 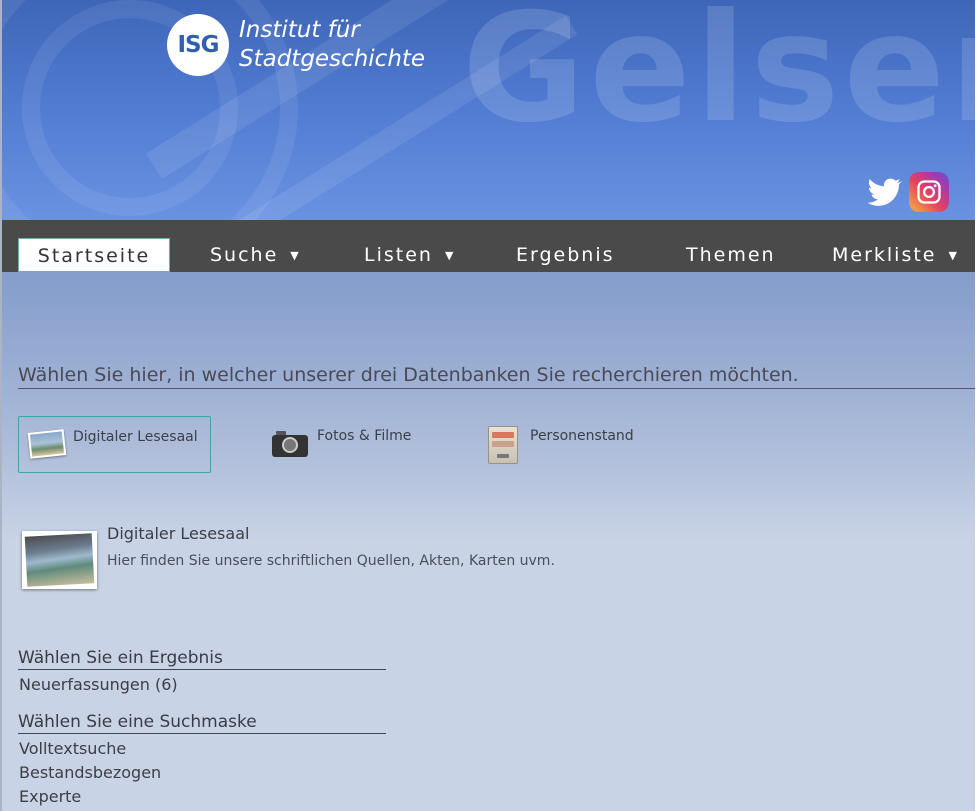 I want to click on result-link-neuerfassungen: Neuerfassungen (6), so click(x=98, y=684).